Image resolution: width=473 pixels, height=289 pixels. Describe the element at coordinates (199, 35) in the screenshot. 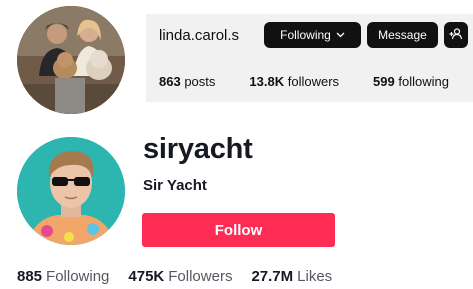

I see `instagram-username: linda.carol.s` at that location.